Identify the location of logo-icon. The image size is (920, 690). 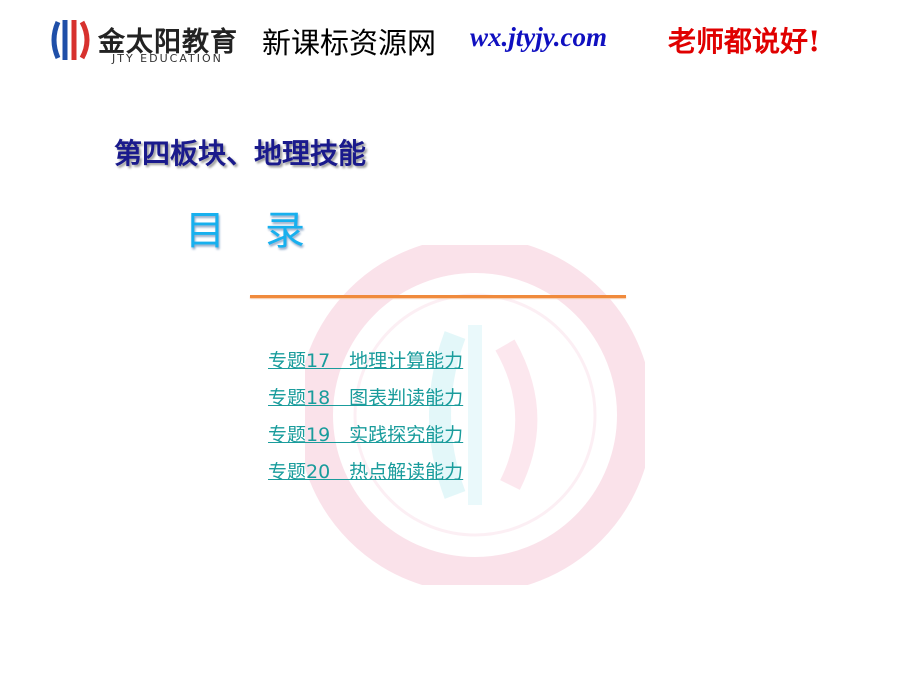
(70, 40).